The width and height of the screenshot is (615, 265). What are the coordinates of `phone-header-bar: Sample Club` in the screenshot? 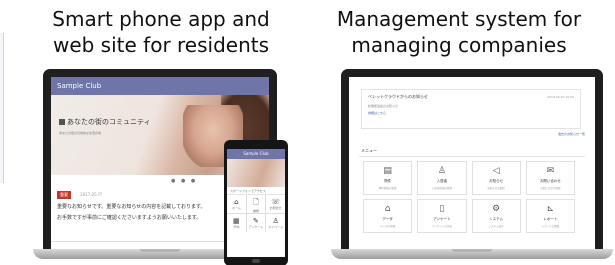 It's located at (256, 154).